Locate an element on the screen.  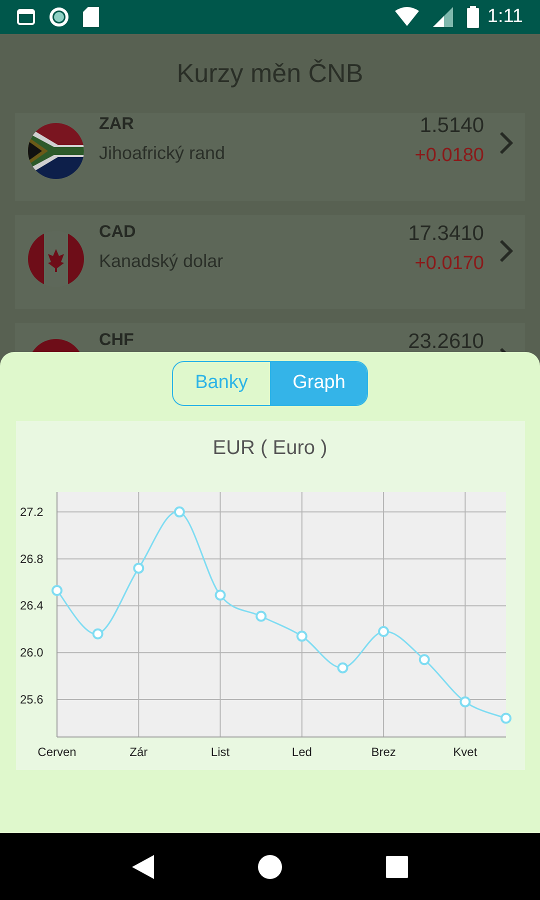
axis-label: 26.8 is located at coordinates (31, 559).